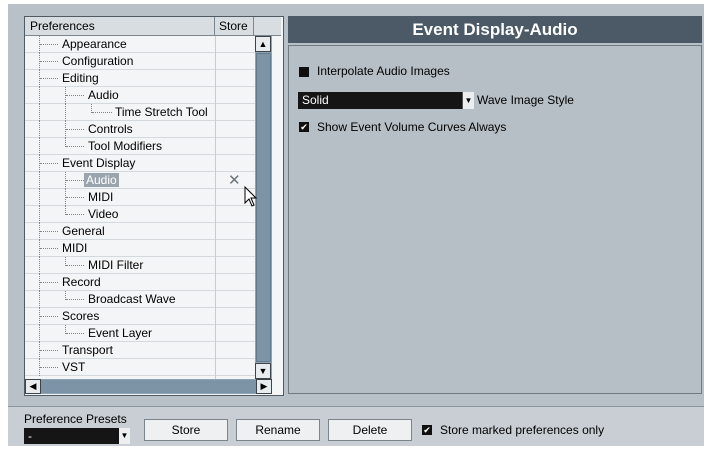  I want to click on tree-item-label: Broadcast Wave, so click(132, 299).